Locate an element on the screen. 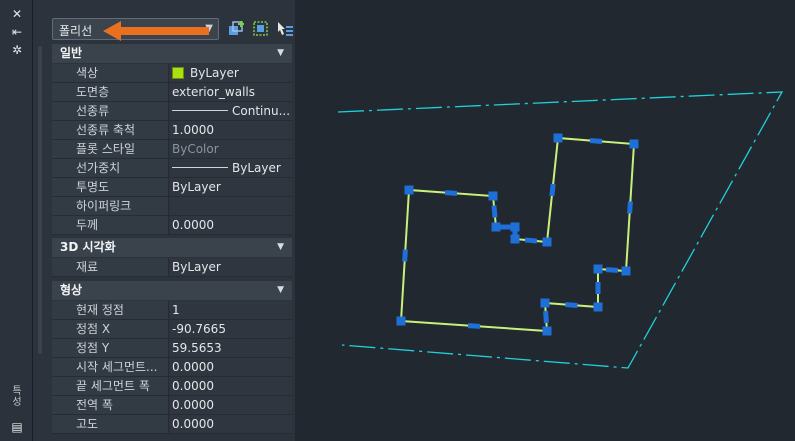 This screenshot has width=795, height=441. property-row: 정점 X -90.7665 is located at coordinates (172, 329).